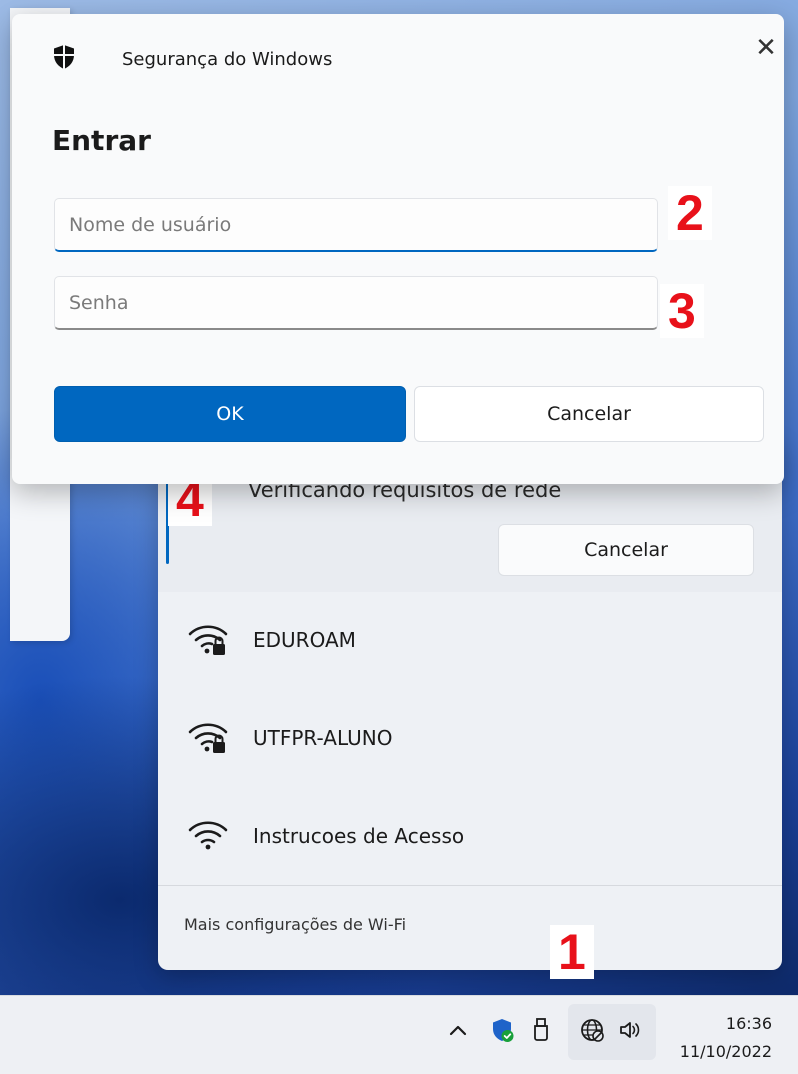 The height and width of the screenshot is (1074, 798). Describe the element at coordinates (323, 738) in the screenshot. I see `network-name: UTFPR-ALUNO` at that location.